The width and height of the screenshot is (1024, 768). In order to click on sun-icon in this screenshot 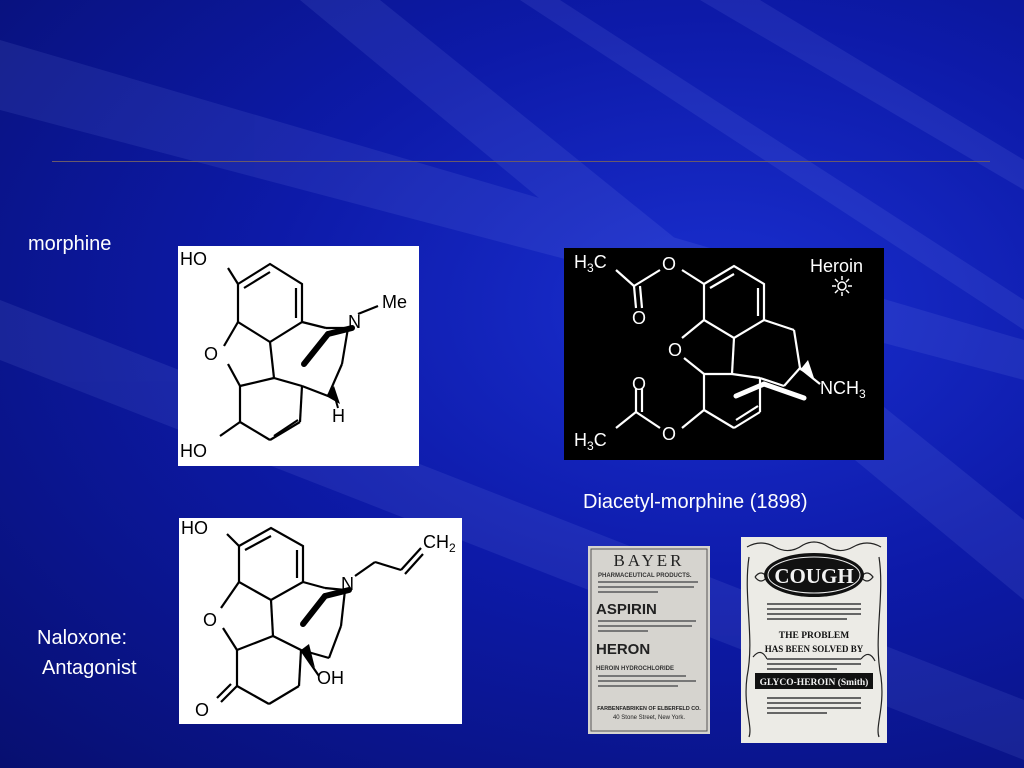, I will do `click(842, 286)`.